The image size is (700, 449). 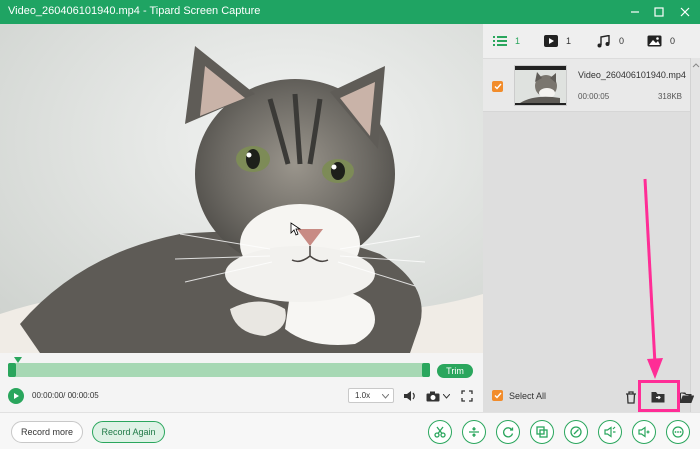 I want to click on cut-tool-button, so click(x=440, y=432).